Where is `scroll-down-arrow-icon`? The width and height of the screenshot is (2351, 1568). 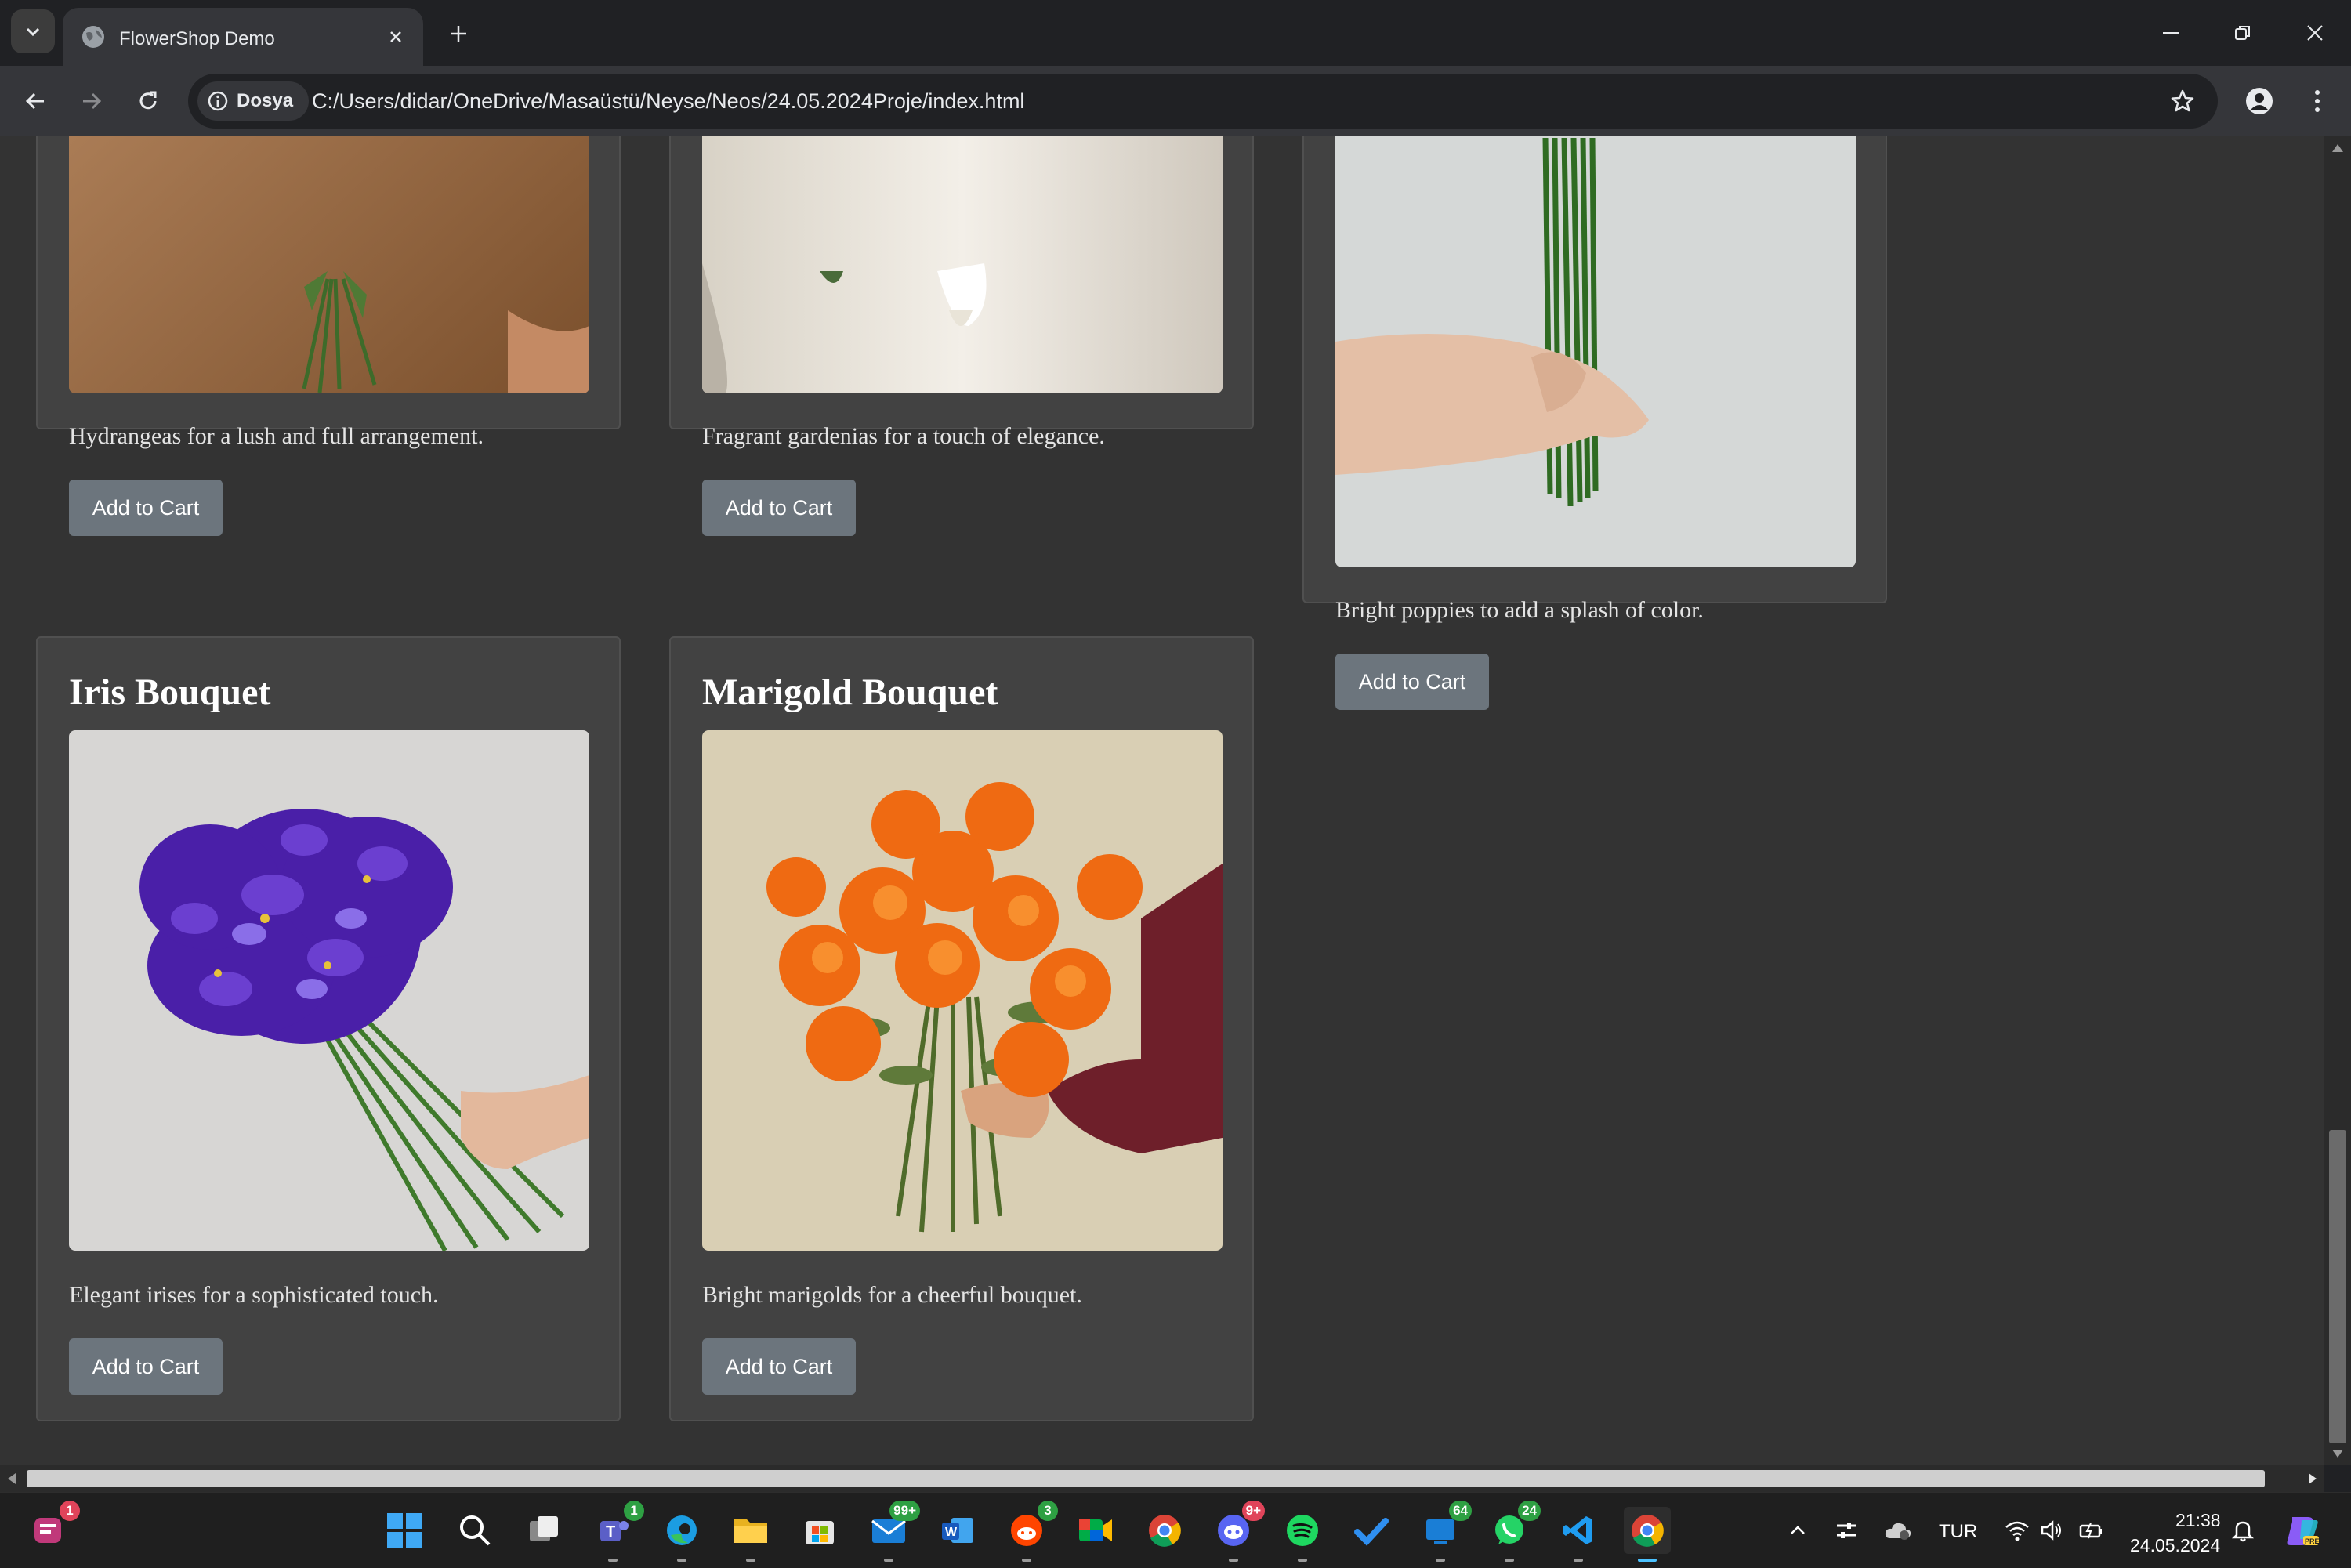 scroll-down-arrow-icon is located at coordinates (2338, 1453).